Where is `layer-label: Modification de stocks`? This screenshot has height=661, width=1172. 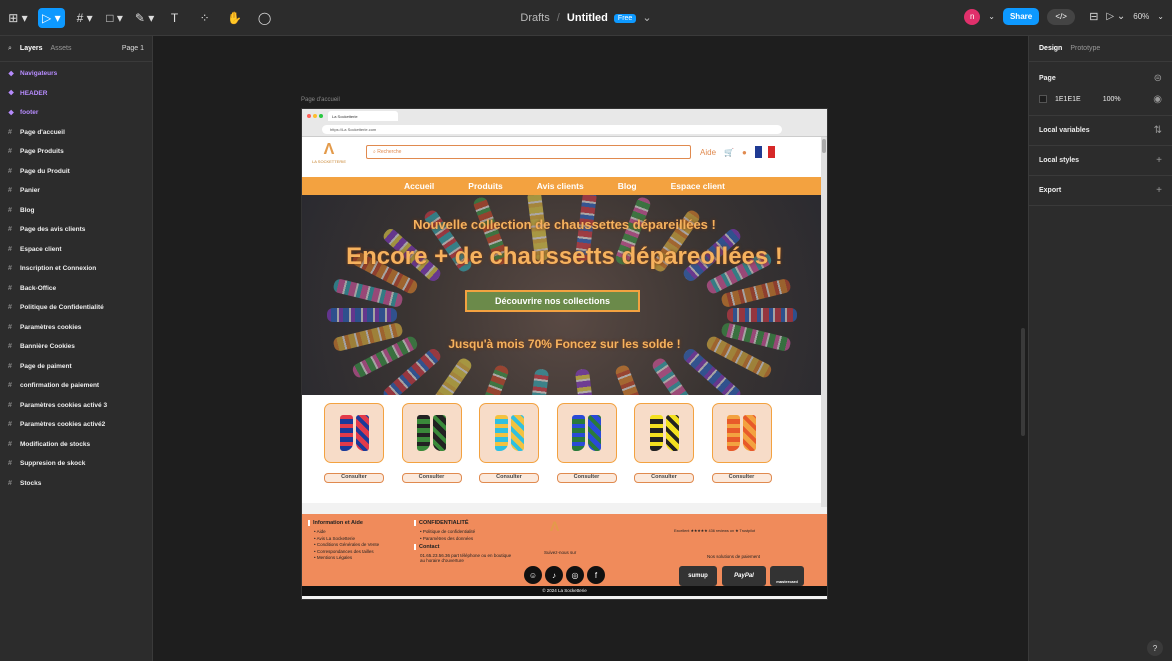
layer-label: Modification de stocks is located at coordinates (55, 444).